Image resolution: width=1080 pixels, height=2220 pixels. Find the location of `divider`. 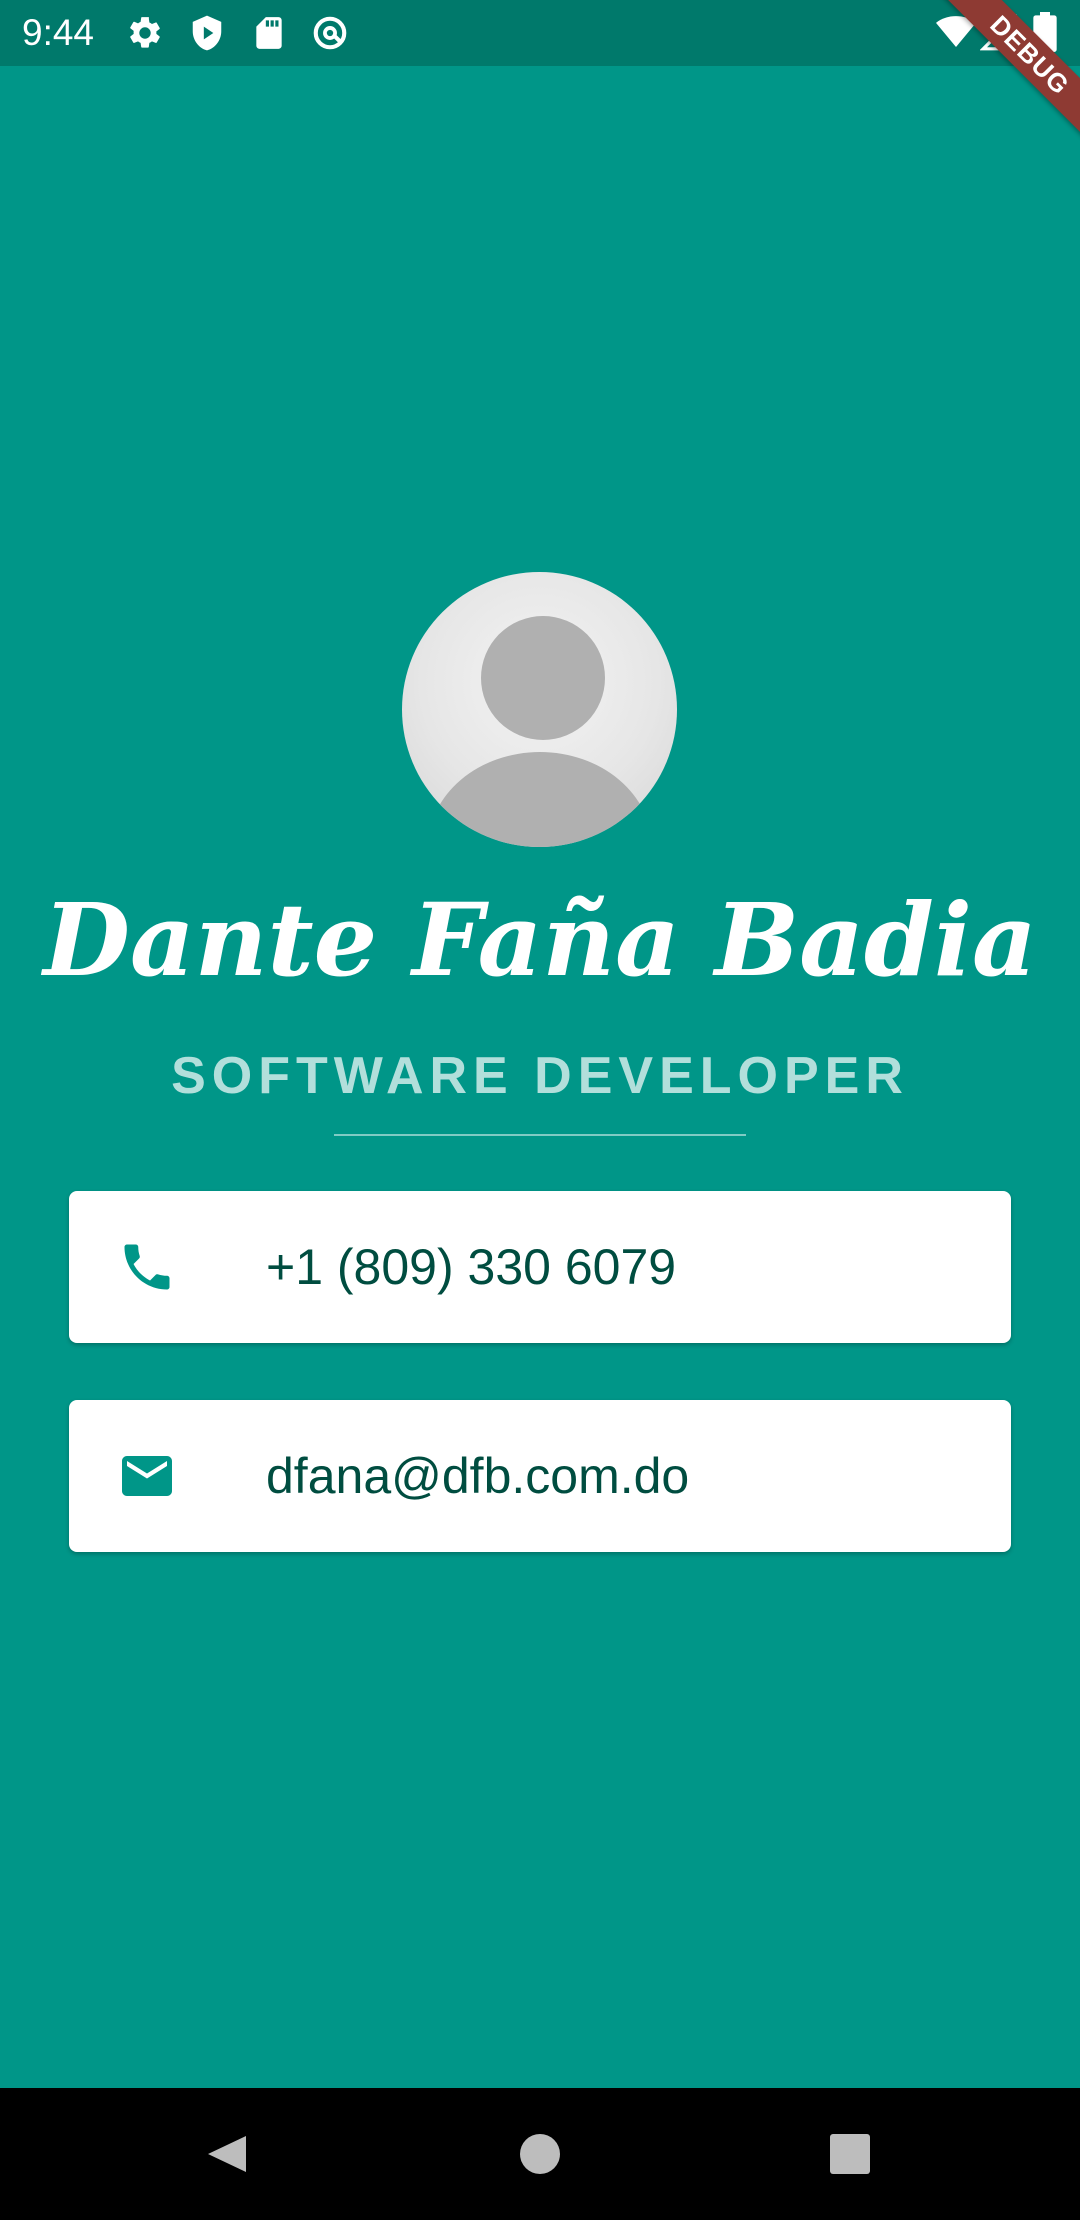

divider is located at coordinates (540, 1135).